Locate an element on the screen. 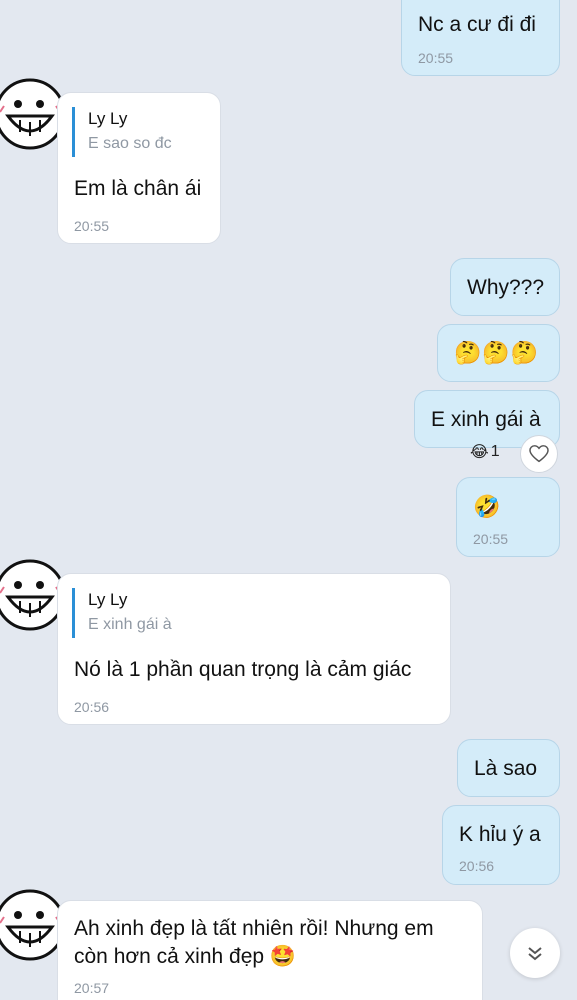  reply-quote: Ly Ly E xinh gái à is located at coordinates (122, 613).